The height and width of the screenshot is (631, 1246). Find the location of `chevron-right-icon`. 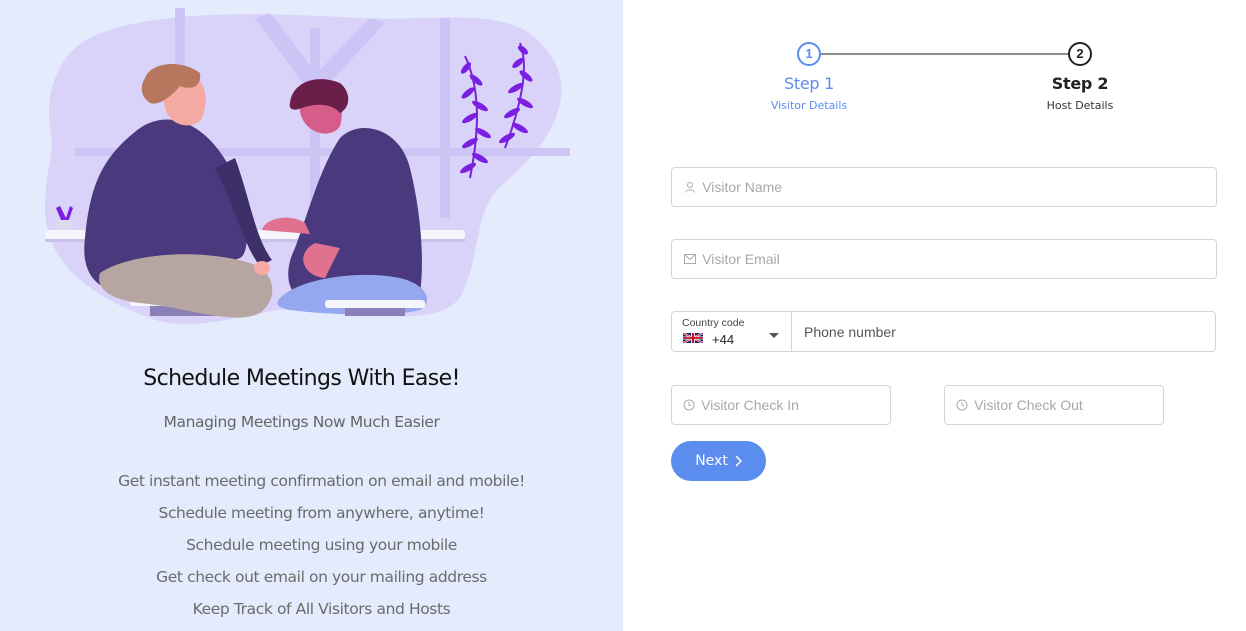

chevron-right-icon is located at coordinates (738, 461).